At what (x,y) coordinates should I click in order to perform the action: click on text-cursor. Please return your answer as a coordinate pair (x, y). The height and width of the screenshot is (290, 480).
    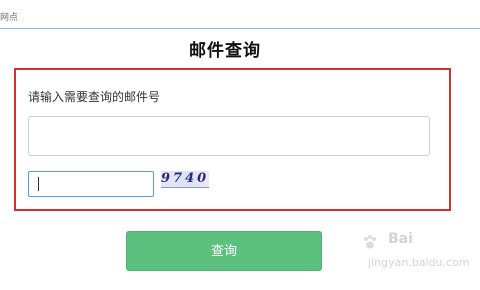
    Looking at the image, I should click on (38, 184).